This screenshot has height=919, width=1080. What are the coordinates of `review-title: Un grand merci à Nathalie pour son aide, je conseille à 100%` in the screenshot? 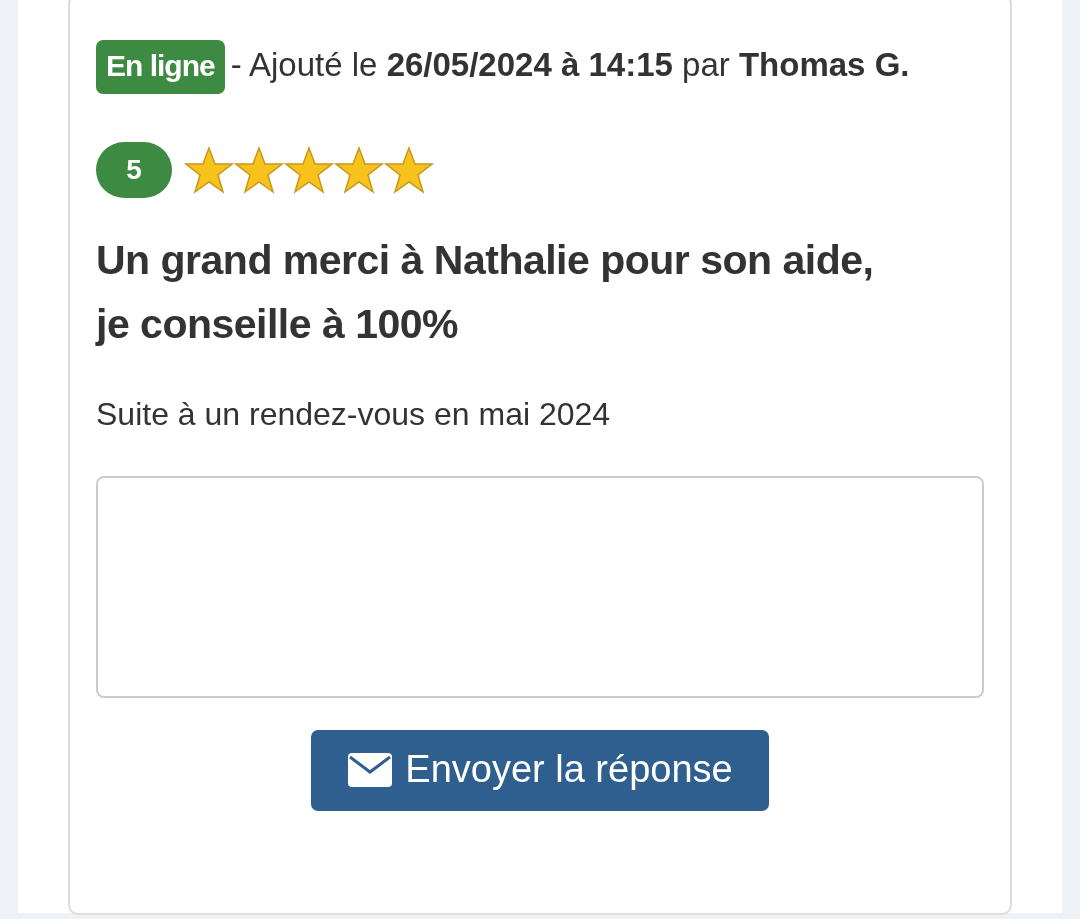 It's located at (485, 292).